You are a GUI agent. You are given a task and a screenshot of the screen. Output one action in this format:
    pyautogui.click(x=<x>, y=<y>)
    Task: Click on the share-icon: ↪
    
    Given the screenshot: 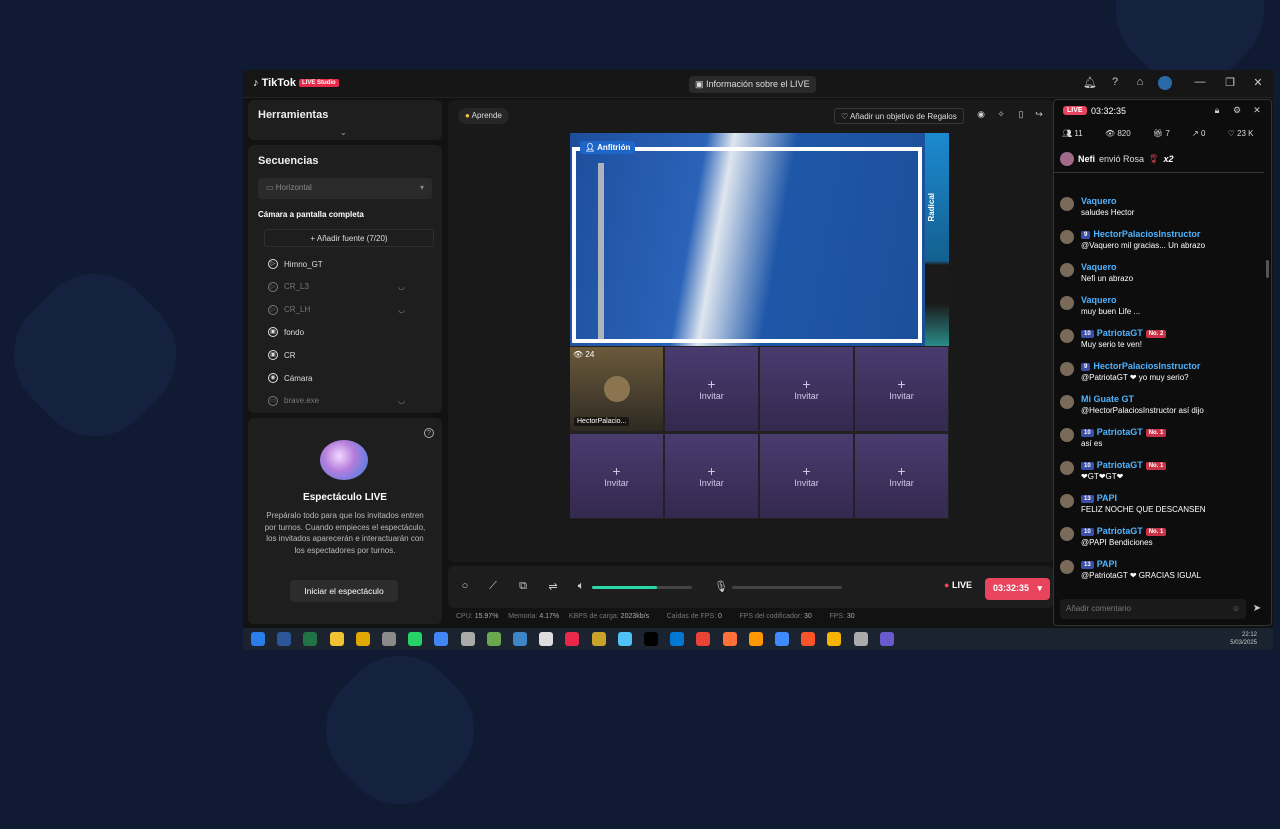 What is the action you would take?
    pyautogui.click(x=1039, y=114)
    